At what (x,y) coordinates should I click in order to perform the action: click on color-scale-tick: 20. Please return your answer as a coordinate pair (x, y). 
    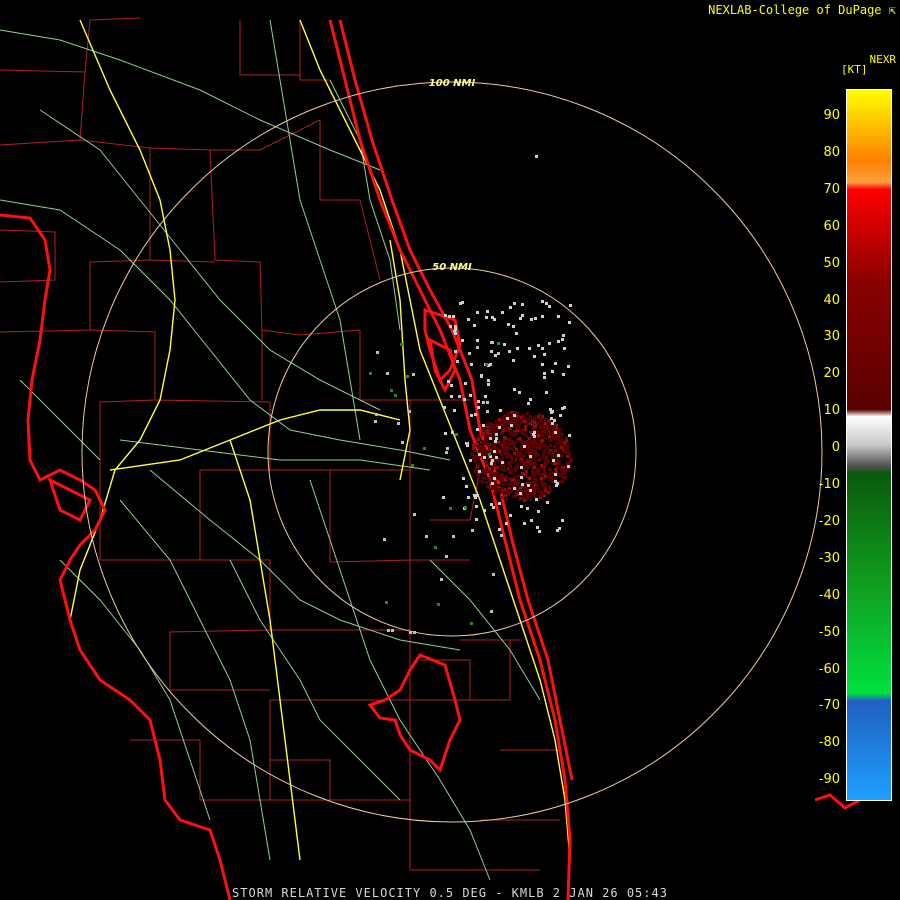
    Looking at the image, I should click on (831, 374).